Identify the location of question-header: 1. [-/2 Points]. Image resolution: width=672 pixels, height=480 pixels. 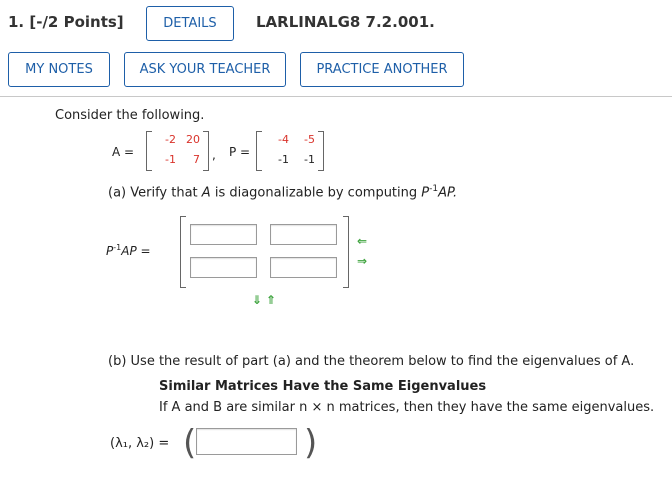
(66, 22).